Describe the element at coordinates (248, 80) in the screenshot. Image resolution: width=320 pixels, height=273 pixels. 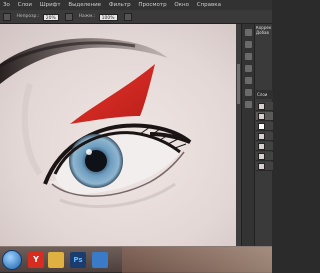
I see `adjustments-icon` at that location.